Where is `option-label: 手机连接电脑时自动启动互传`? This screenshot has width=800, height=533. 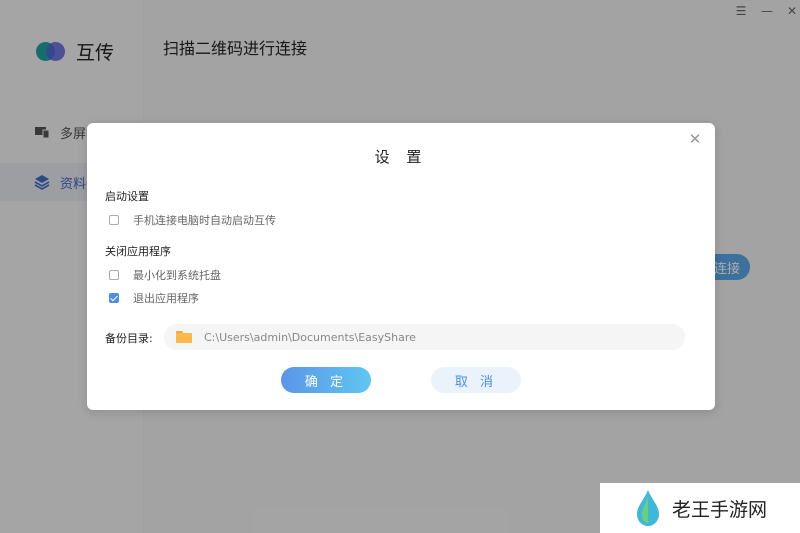
option-label: 手机连接电脑时自动启动互传 is located at coordinates (204, 220).